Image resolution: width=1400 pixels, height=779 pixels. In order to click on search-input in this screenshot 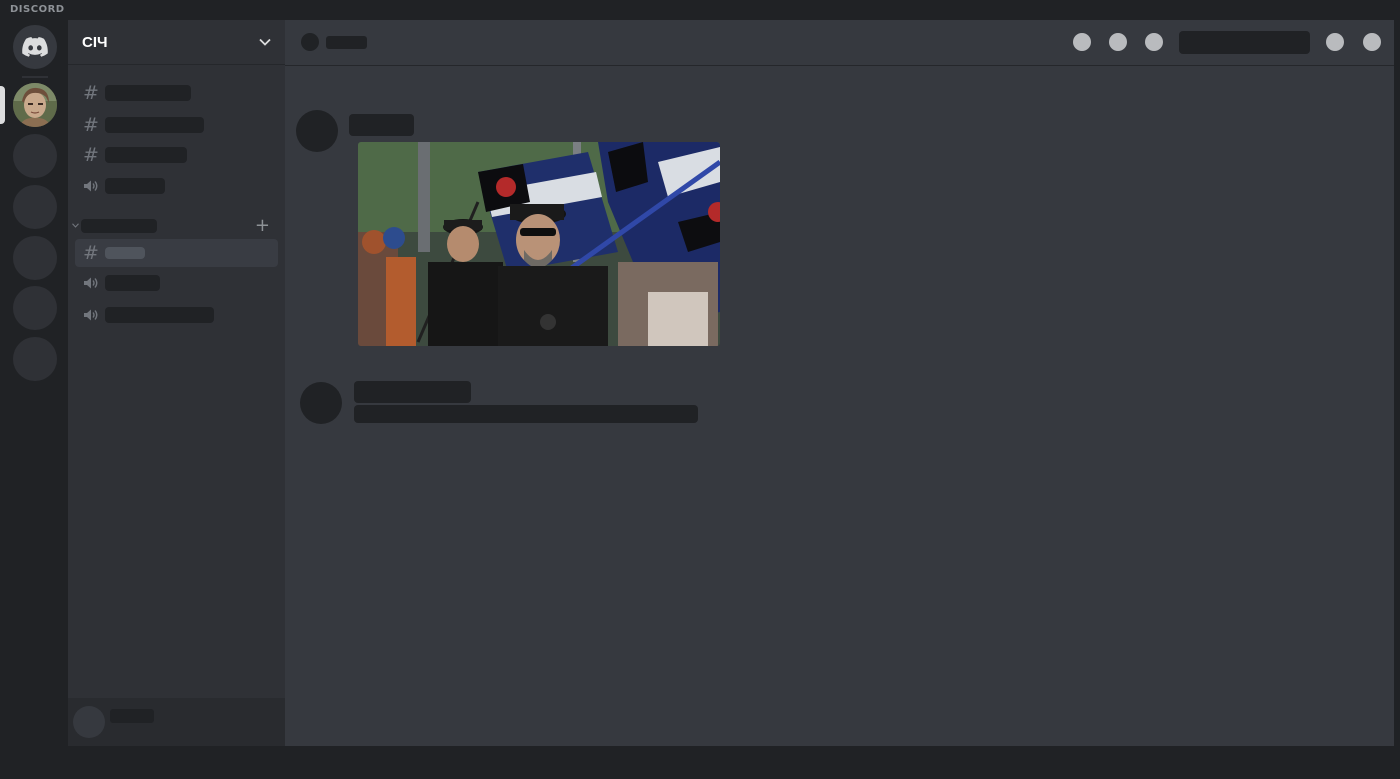, I will do `click(1244, 42)`.